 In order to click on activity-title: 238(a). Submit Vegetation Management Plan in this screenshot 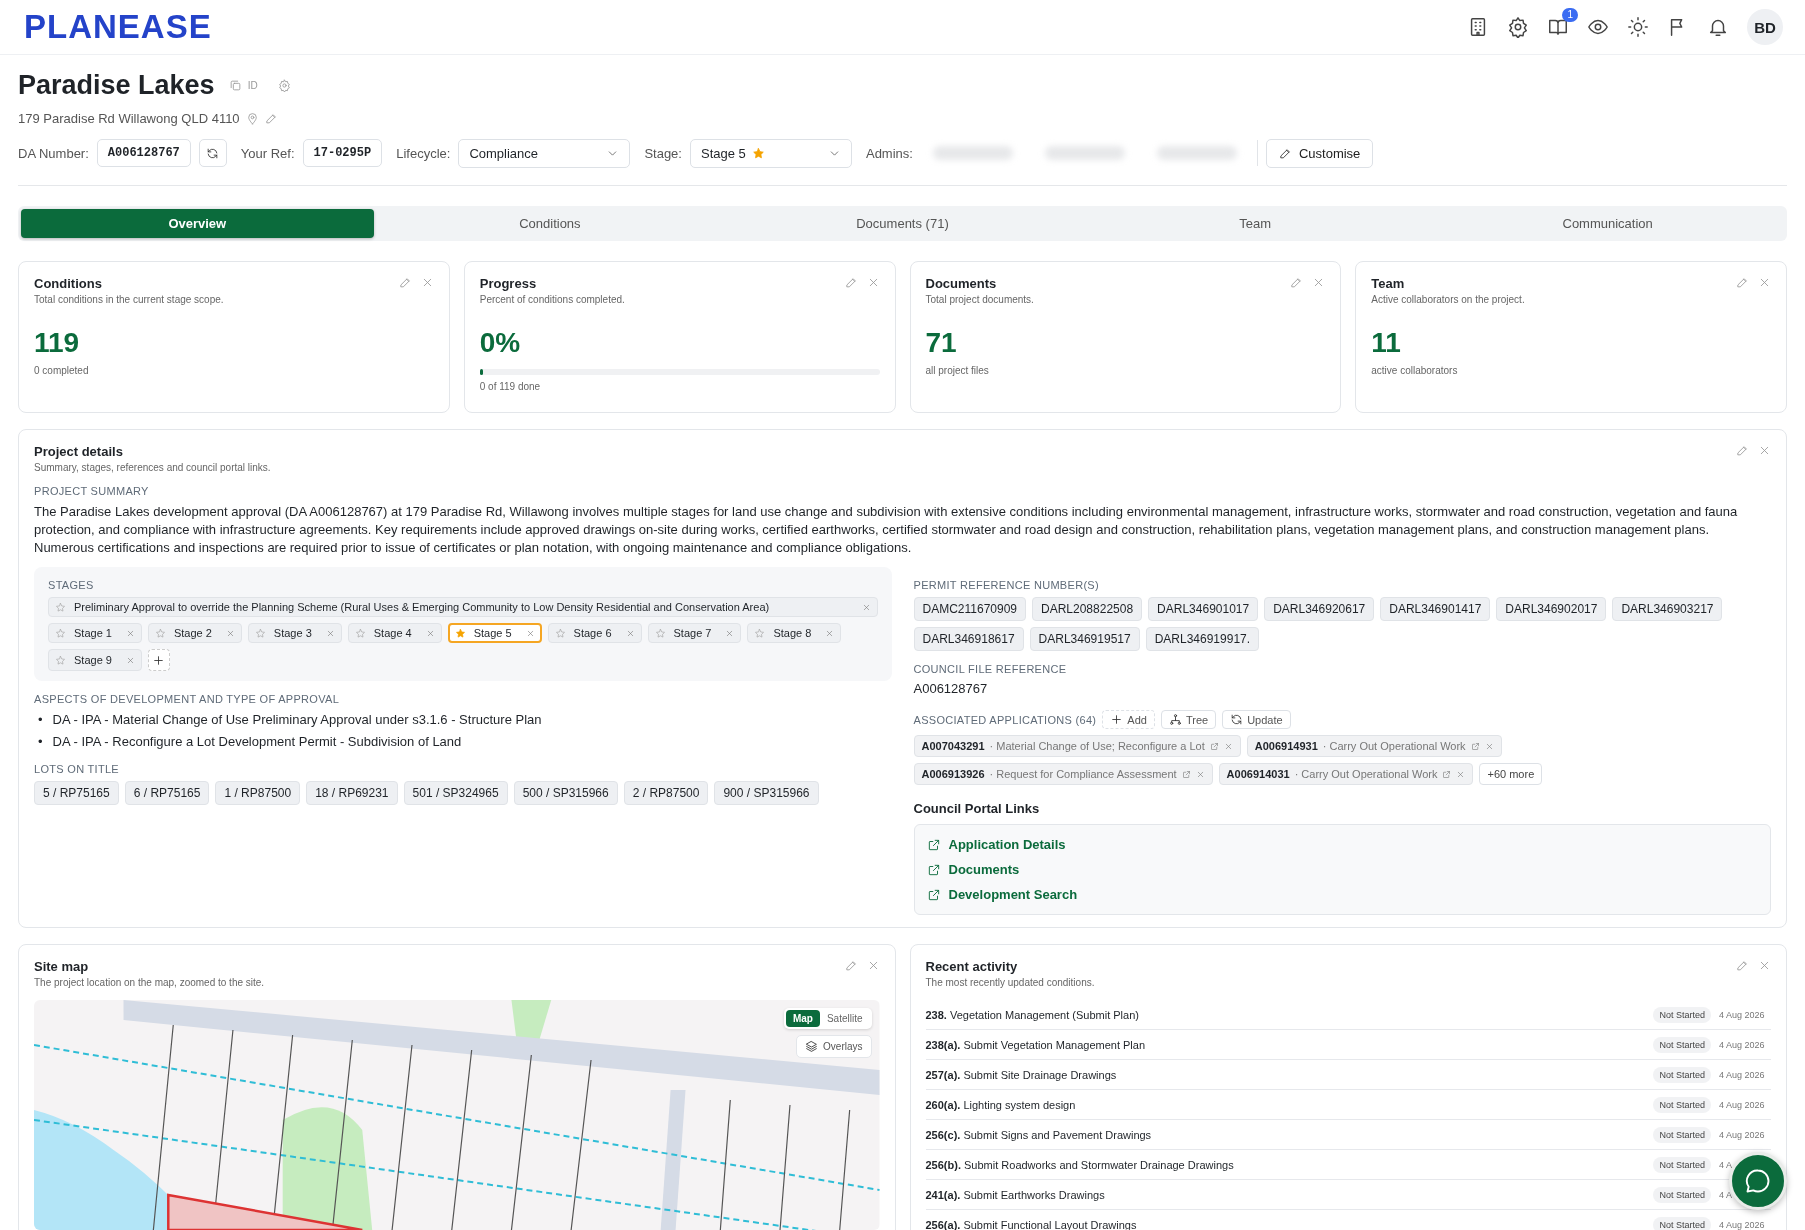, I will do `click(1285, 1044)`.